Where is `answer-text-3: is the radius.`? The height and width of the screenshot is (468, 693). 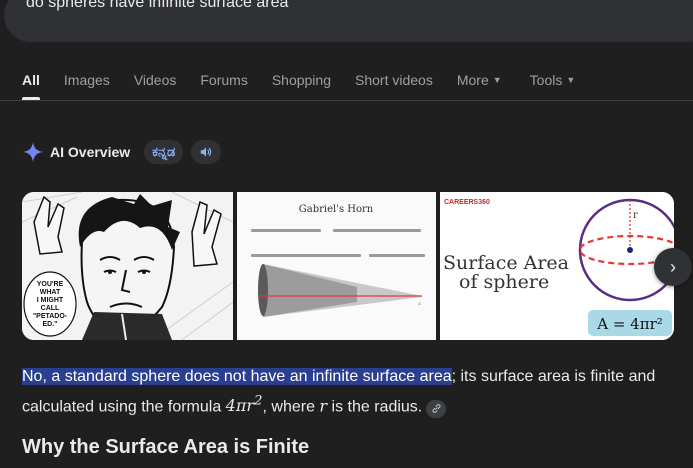
answer-text-3: is the radius. is located at coordinates (375, 407).